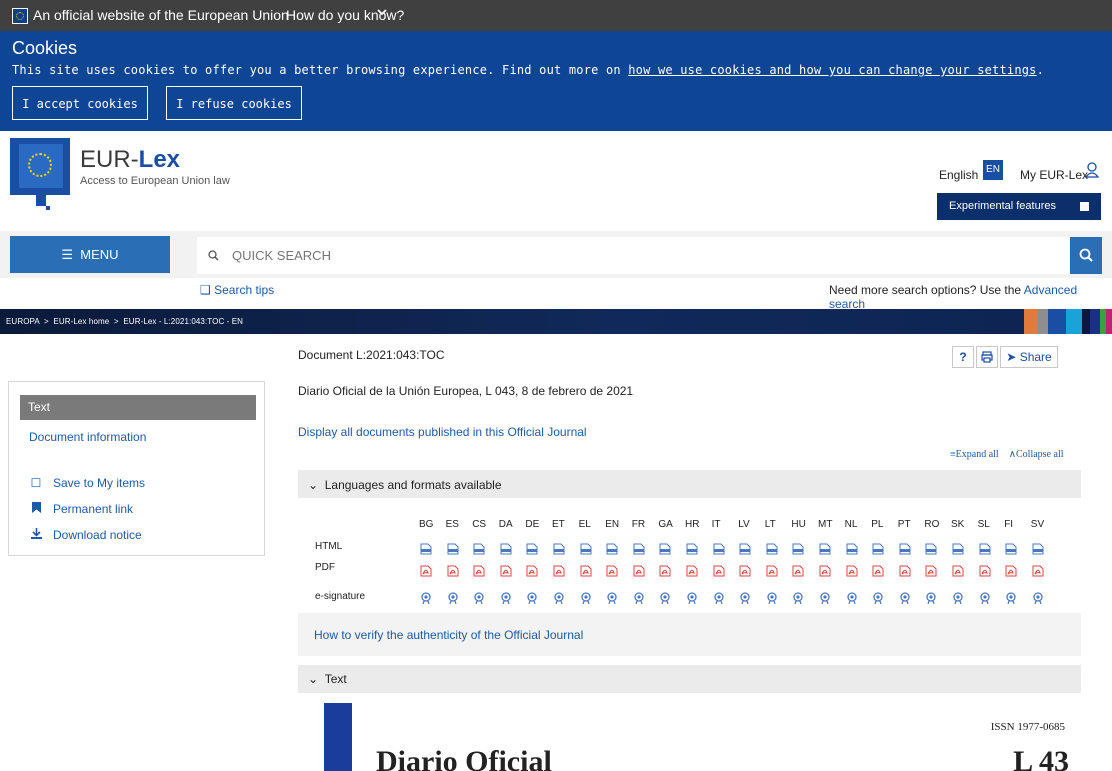 Image resolution: width=1112 pixels, height=771 pixels. I want to click on document-information-link: Document information, so click(87, 437).